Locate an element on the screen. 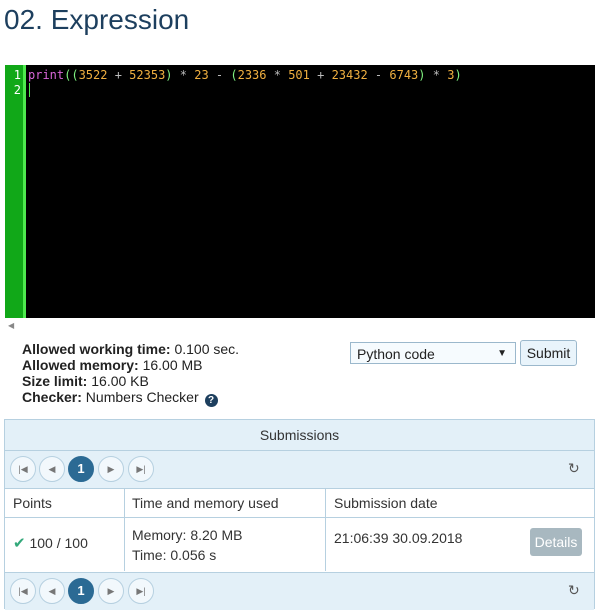 The width and height of the screenshot is (602, 615). code-token: 6743 is located at coordinates (404, 75).